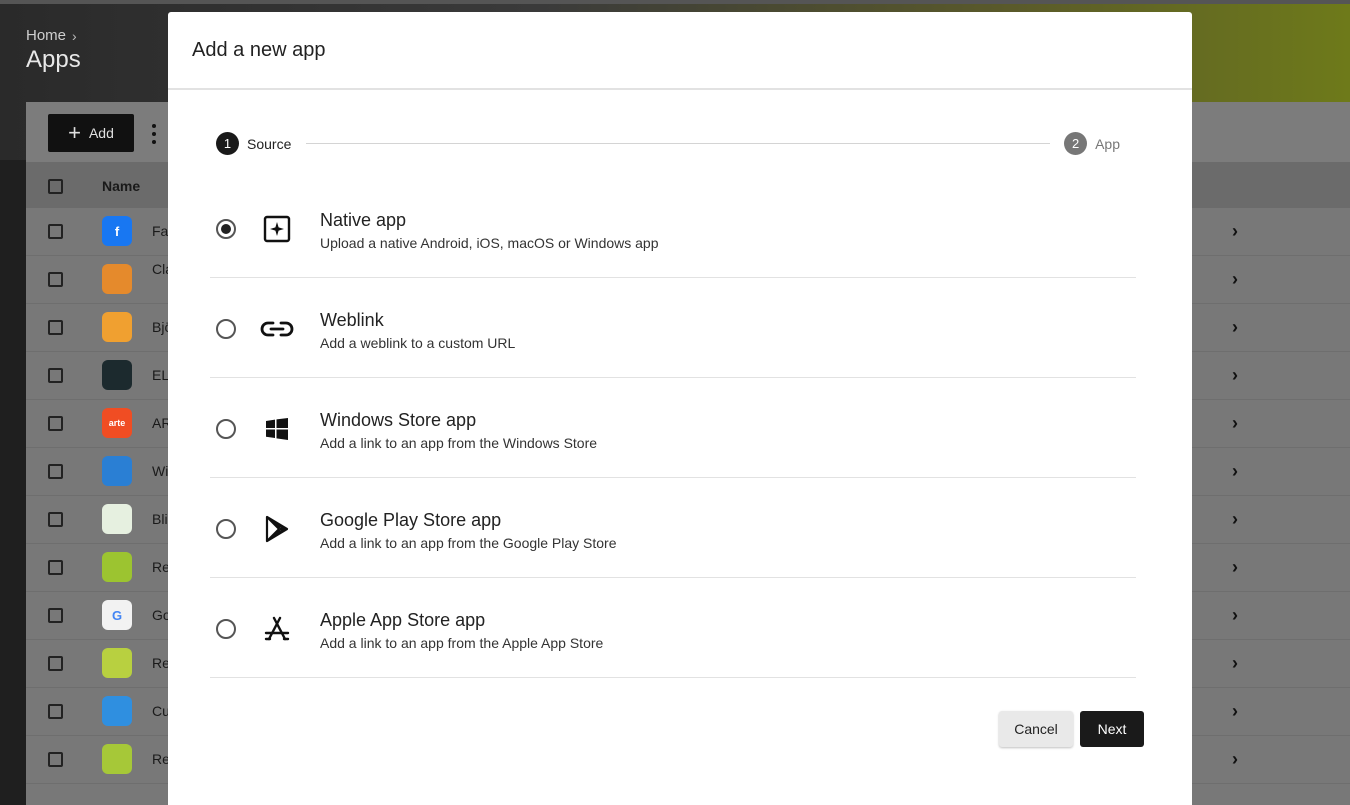 The height and width of the screenshot is (805, 1350). Describe the element at coordinates (227, 143) in the screenshot. I see `step-number: 1` at that location.